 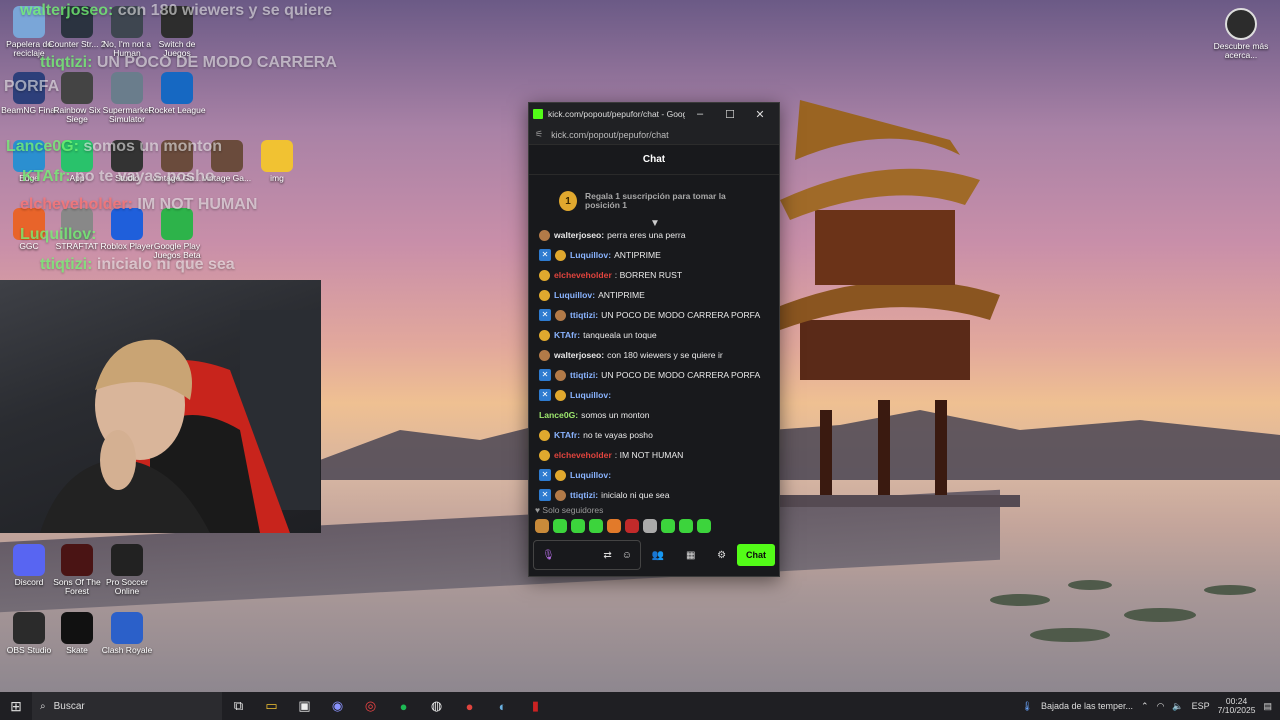 What do you see at coordinates (1027, 706) in the screenshot?
I see `weather-icon: 🌡` at bounding box center [1027, 706].